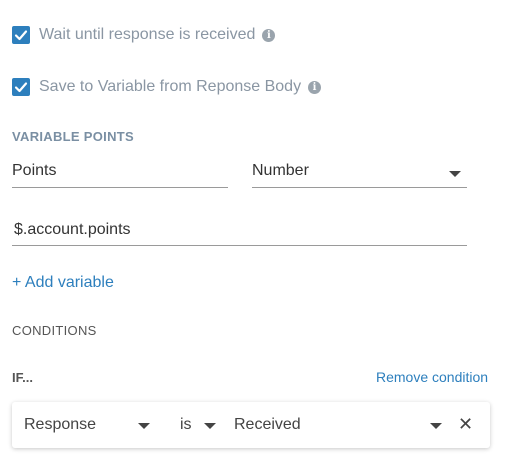 Image resolution: width=516 pixels, height=476 pixels. What do you see at coordinates (34, 170) in the screenshot?
I see `variable-name-value: Points` at bounding box center [34, 170].